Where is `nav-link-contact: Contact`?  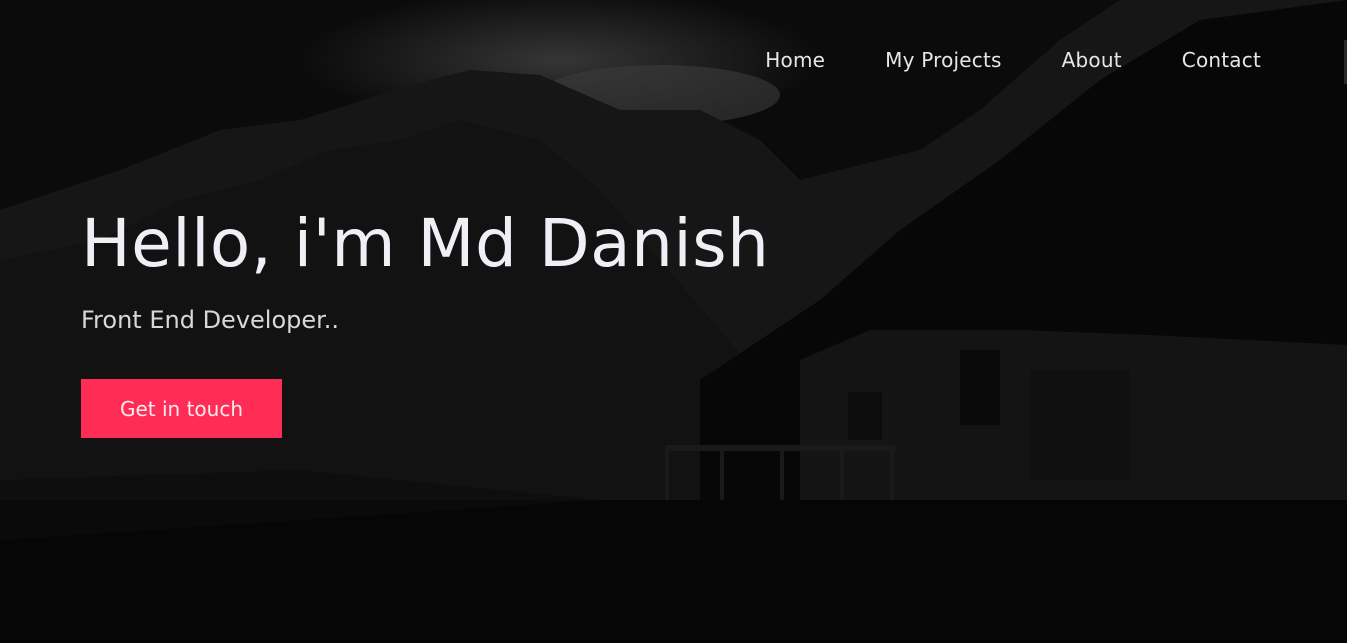 nav-link-contact: Contact is located at coordinates (1221, 60).